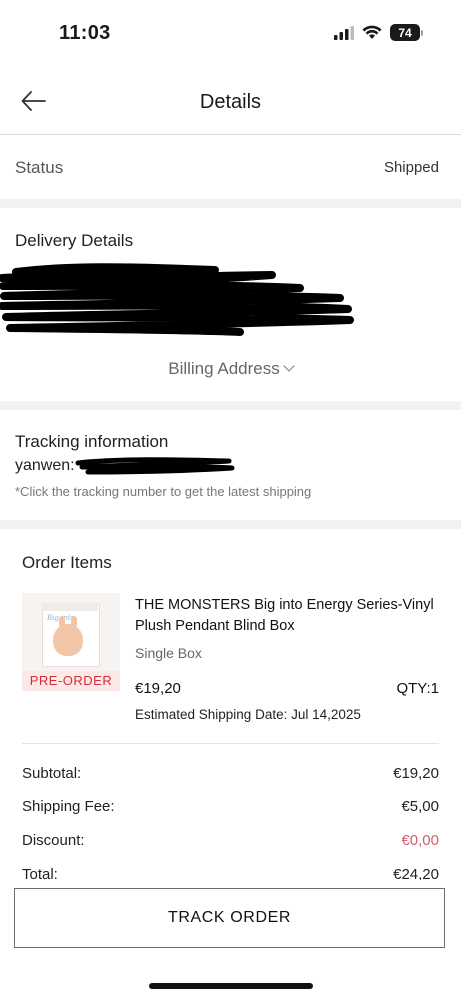  I want to click on discount-value: €0,00, so click(420, 840).